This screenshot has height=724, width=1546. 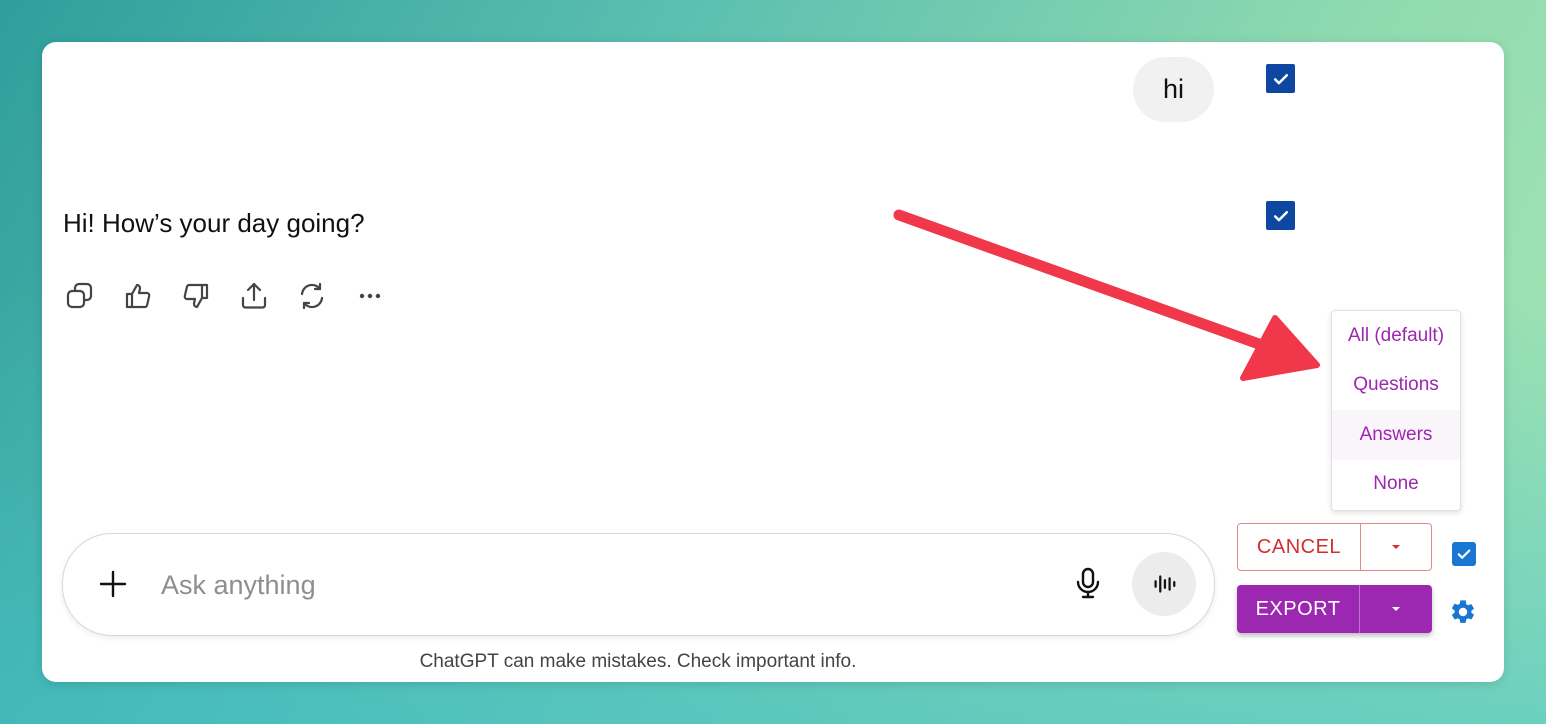 I want to click on user-message-bubble: hi, so click(x=1173, y=89).